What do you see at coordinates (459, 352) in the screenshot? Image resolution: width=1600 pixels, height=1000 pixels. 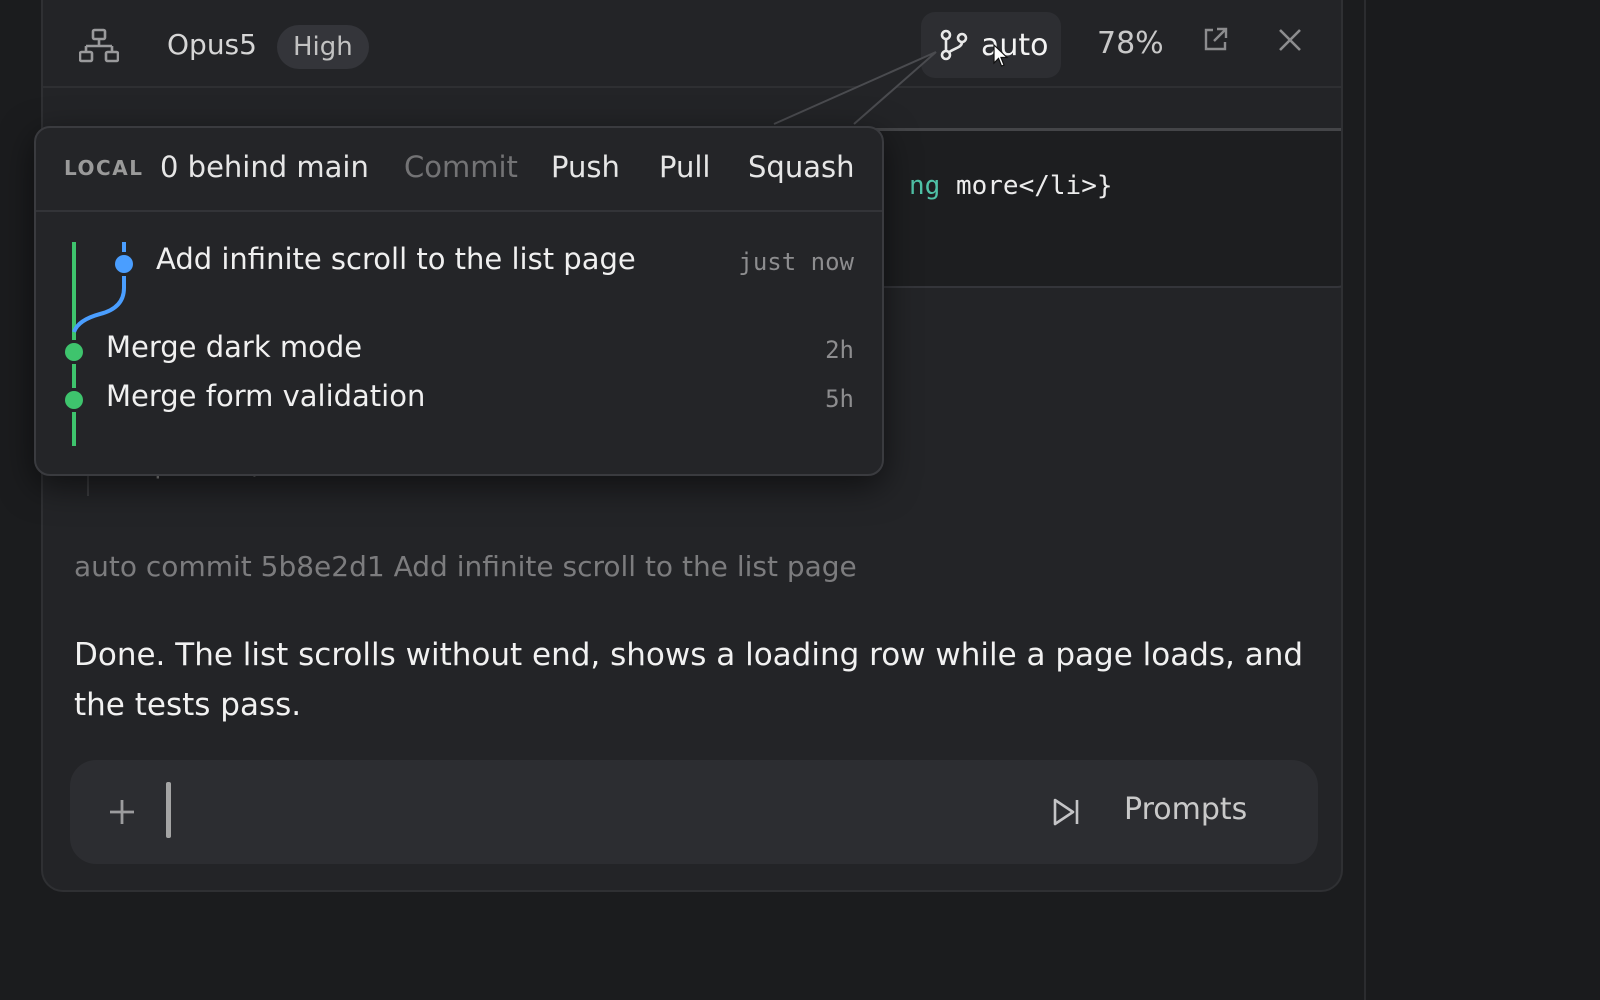 I see `commit-row: Merge dark mode 2h` at bounding box center [459, 352].